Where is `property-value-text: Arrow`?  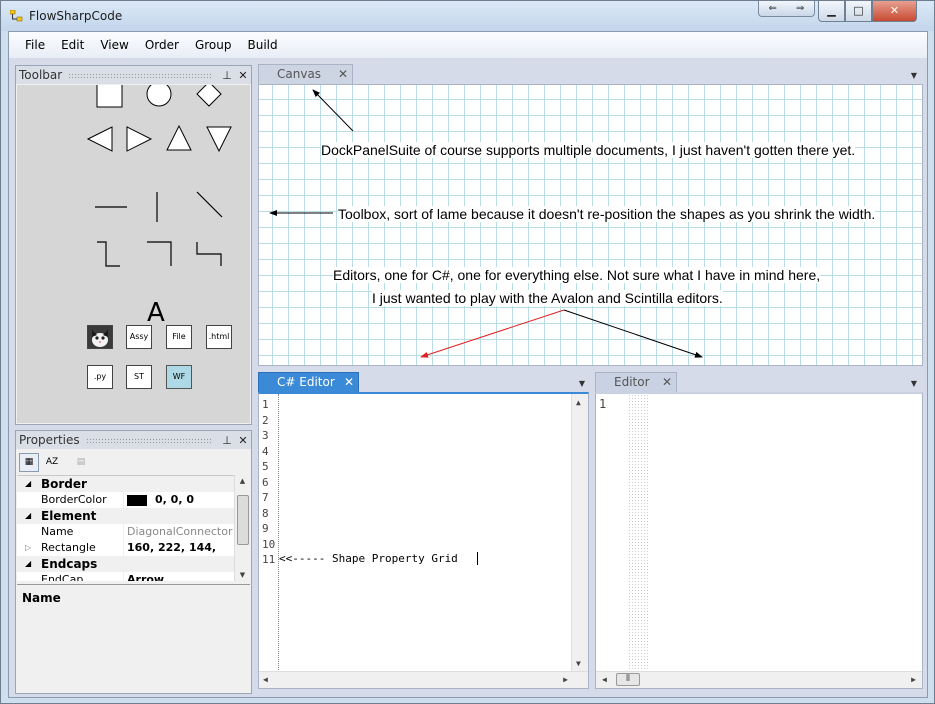
property-value-text: Arrow is located at coordinates (146, 577).